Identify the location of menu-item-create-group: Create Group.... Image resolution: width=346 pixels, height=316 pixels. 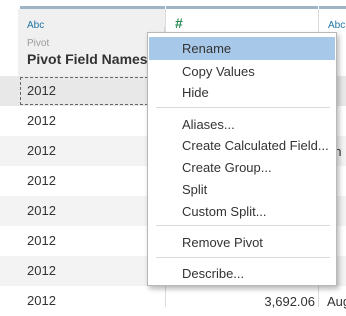
(242, 167).